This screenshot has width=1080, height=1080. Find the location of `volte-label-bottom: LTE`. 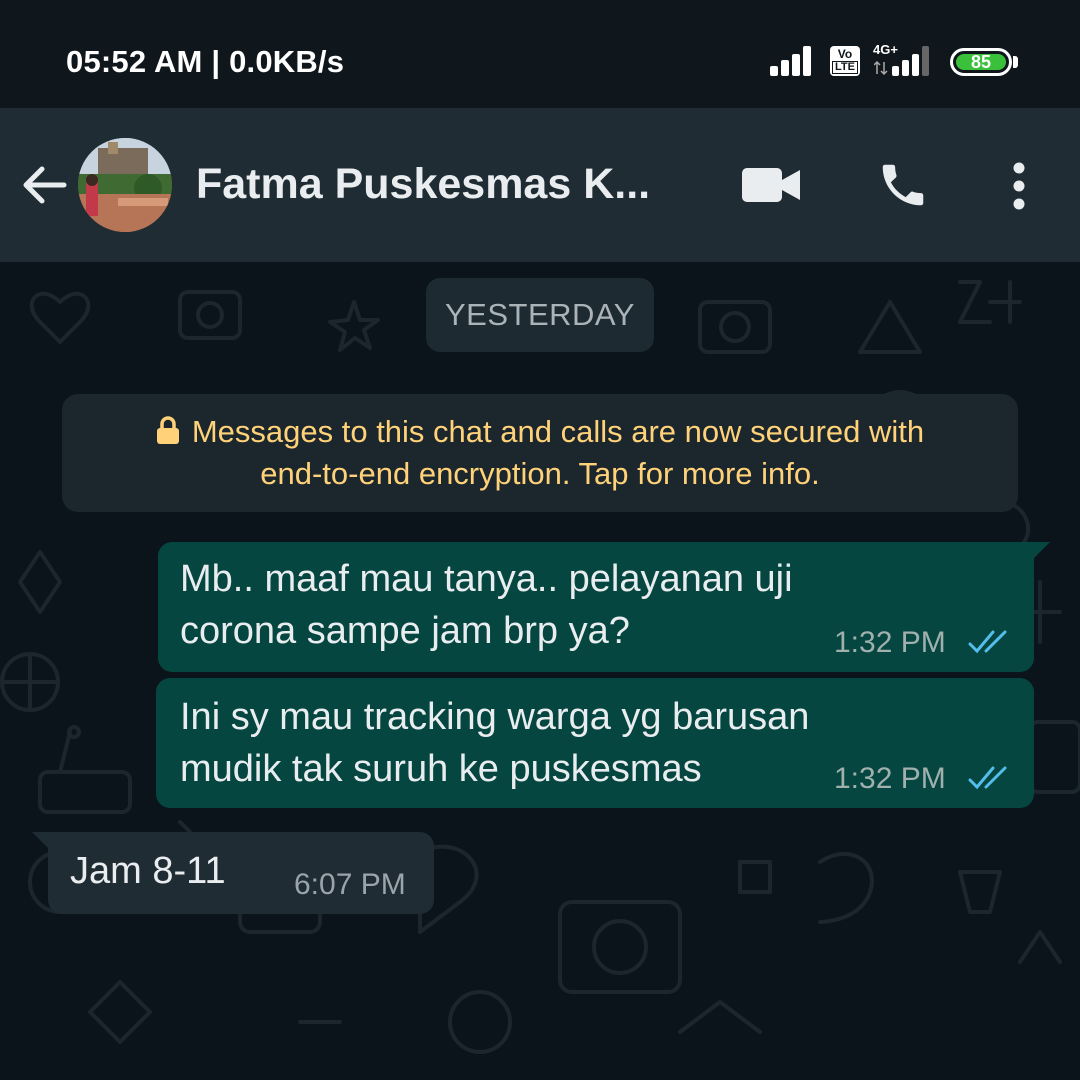

volte-label-bottom: LTE is located at coordinates (845, 67).